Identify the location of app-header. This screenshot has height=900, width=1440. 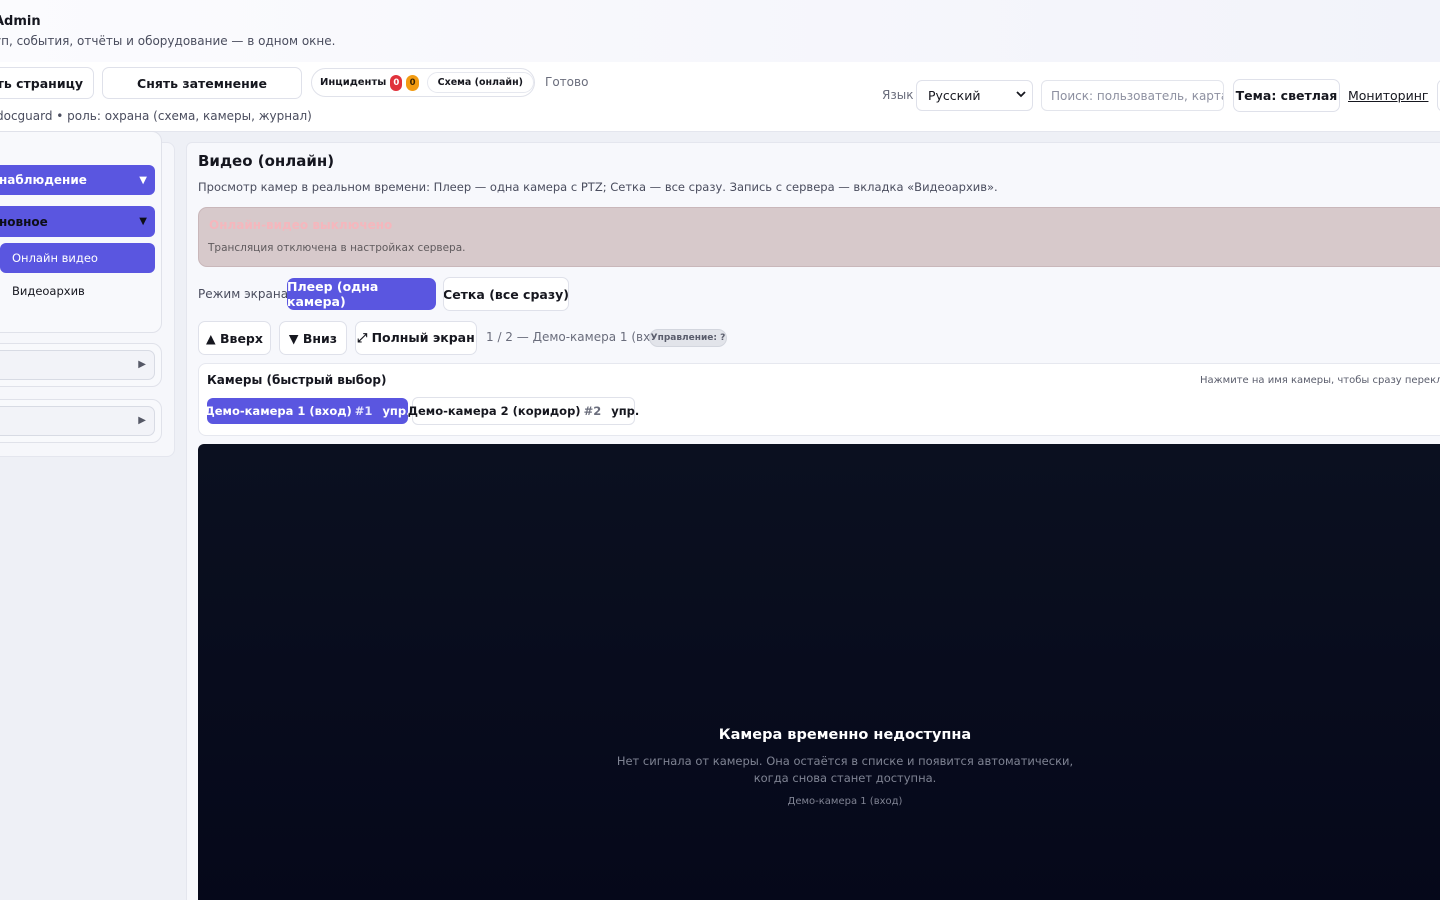
(720, 31).